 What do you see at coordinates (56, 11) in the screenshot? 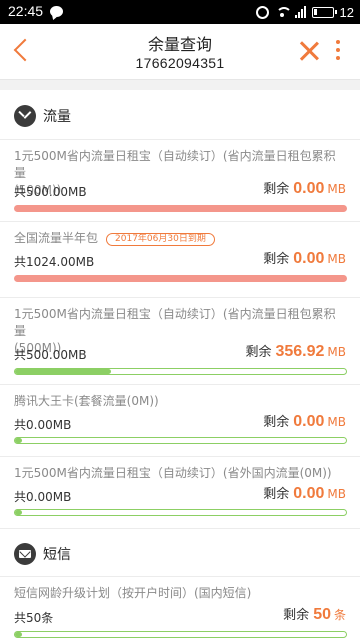
I see `chat-icon` at bounding box center [56, 11].